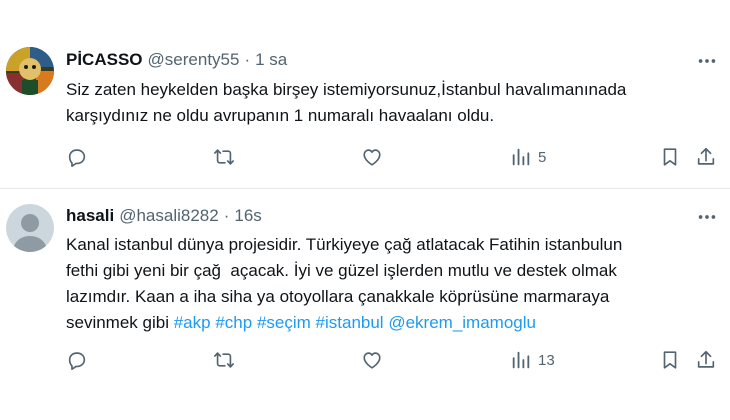 The height and width of the screenshot is (420, 730). Describe the element at coordinates (284, 322) in the screenshot. I see `hashtag-link: #seçim` at that location.